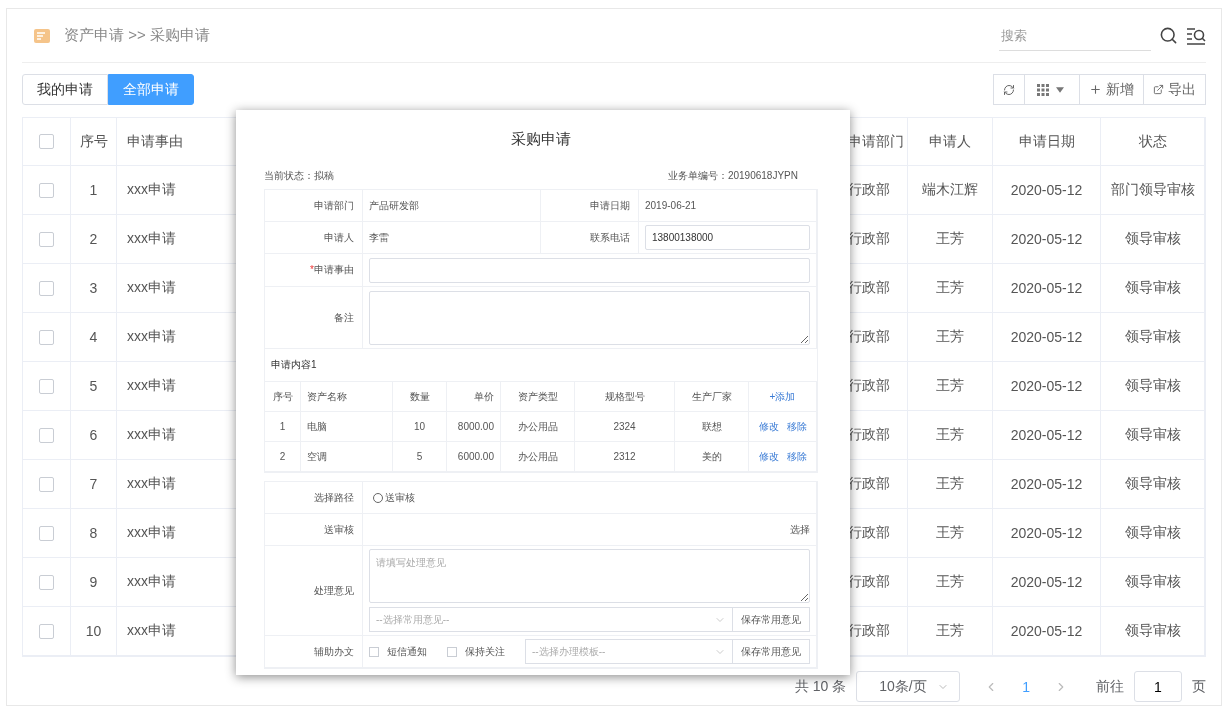  What do you see at coordinates (1043, 89) in the screenshot?
I see `grid-icon` at bounding box center [1043, 89].